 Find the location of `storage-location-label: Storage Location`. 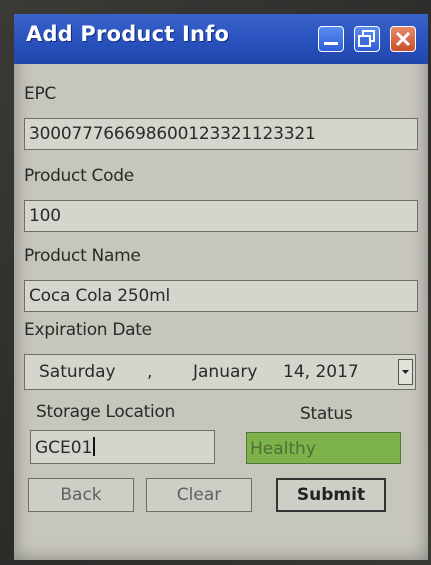

storage-location-label: Storage Location is located at coordinates (106, 412).